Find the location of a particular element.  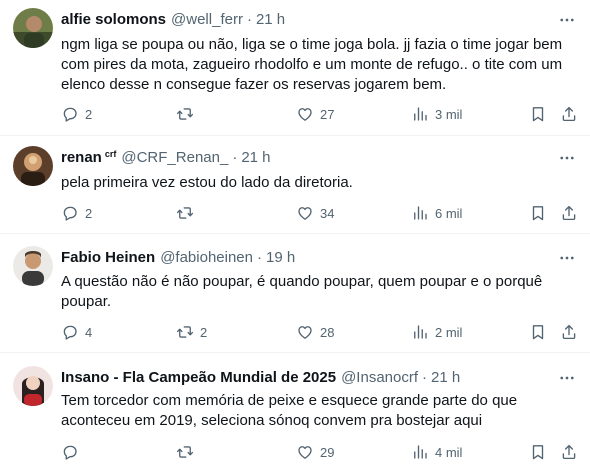

like-button: 27 is located at coordinates (315, 114).